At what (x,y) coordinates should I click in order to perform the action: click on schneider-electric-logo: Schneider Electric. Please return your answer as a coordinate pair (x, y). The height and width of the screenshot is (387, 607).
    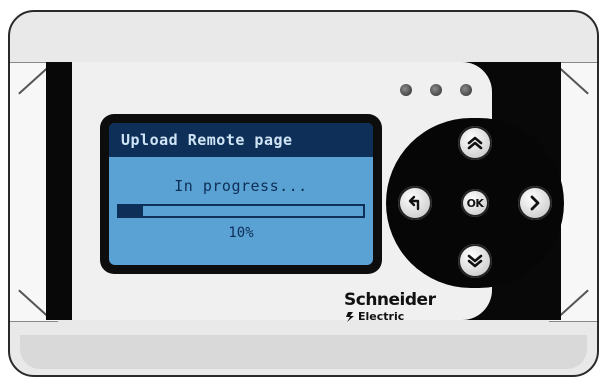
    Looking at the image, I should click on (390, 306).